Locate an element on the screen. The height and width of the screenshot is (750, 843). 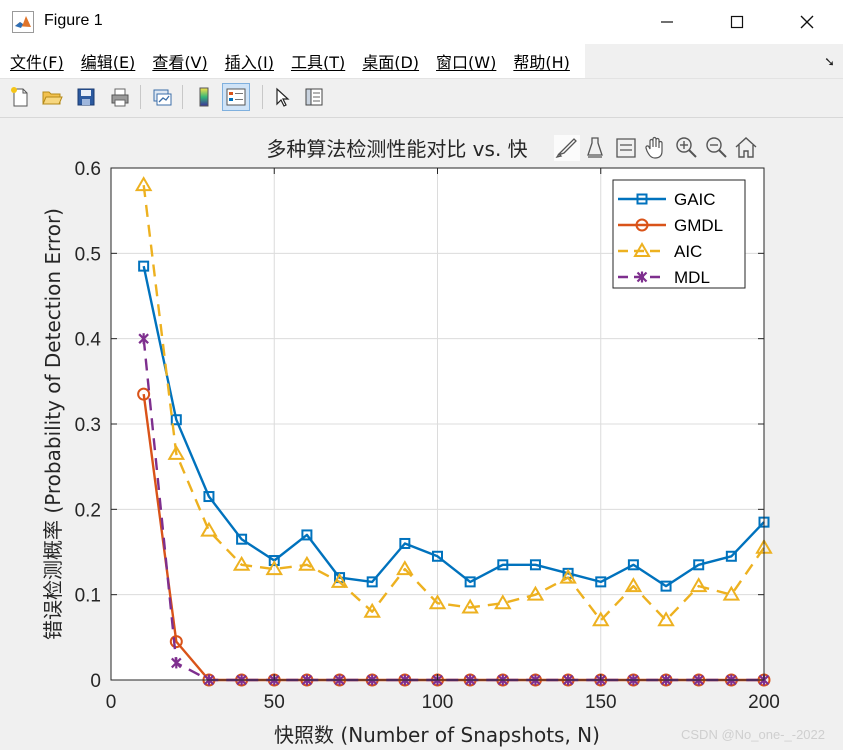
data-tips-alt-button is located at coordinates (626, 148).